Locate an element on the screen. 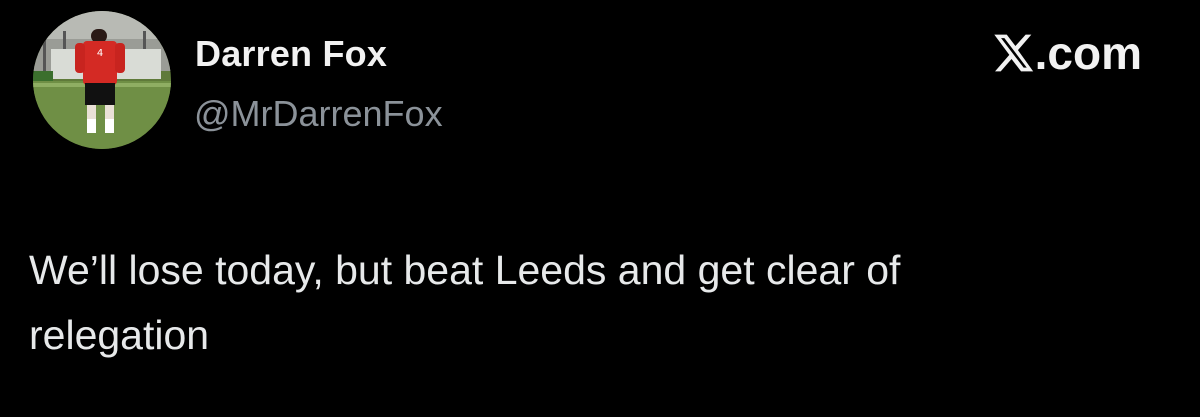 This screenshot has width=1200, height=417. author-handle: @MrDarrenFox is located at coordinates (318, 114).